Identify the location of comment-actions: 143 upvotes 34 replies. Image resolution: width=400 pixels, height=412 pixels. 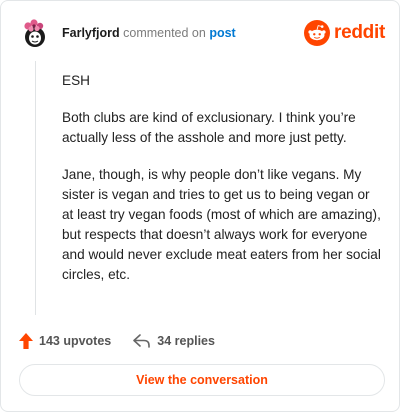
(128, 341).